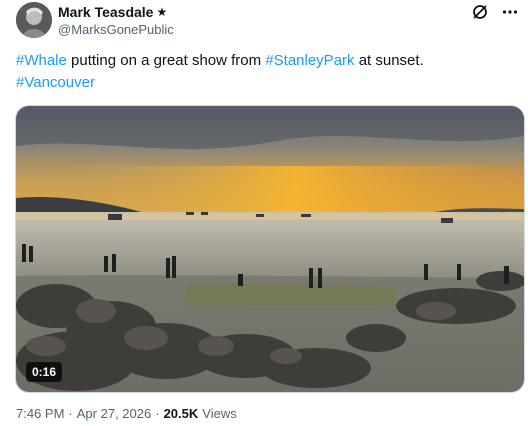 The height and width of the screenshot is (426, 528). I want to click on more-icon, so click(510, 12).